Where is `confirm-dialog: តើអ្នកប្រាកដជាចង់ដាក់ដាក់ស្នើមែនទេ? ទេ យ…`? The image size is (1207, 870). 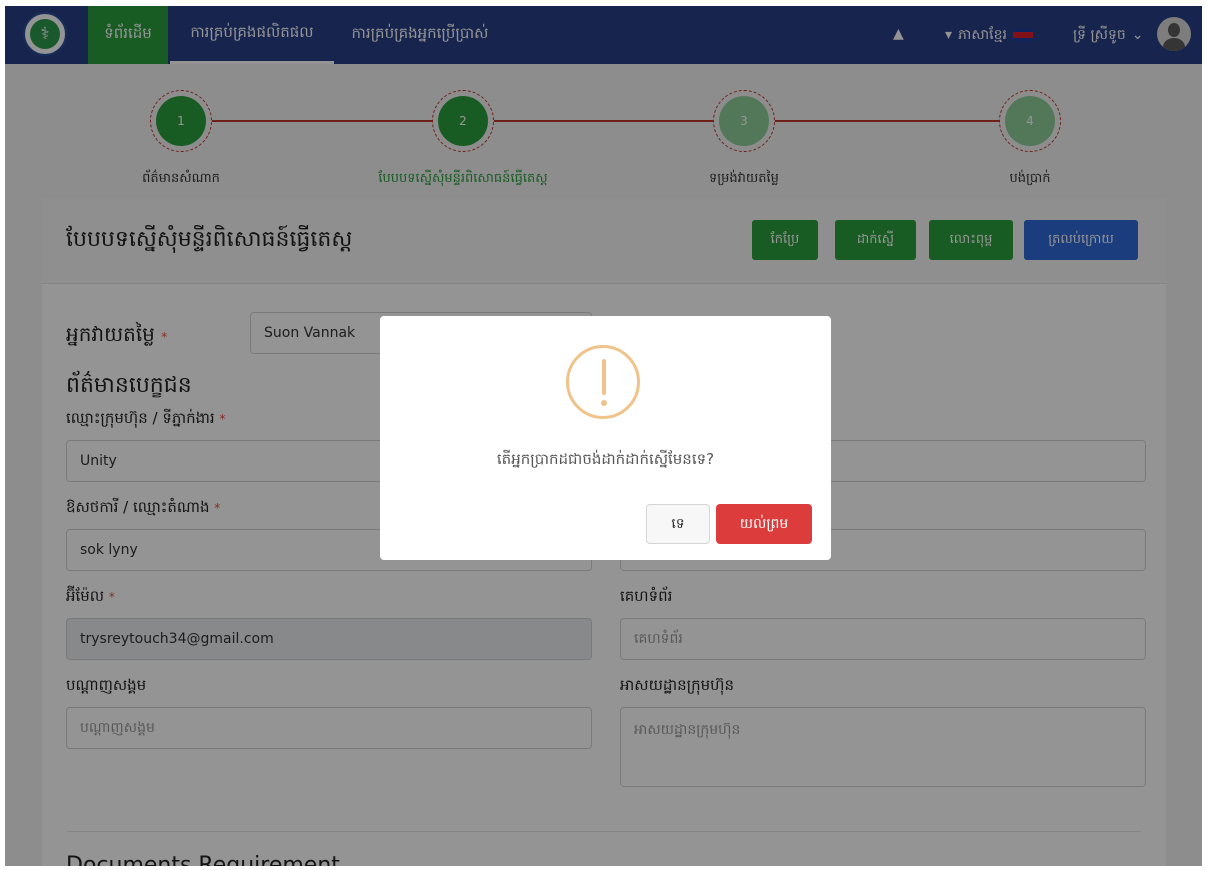
confirm-dialog: តើអ្នកប្រាកដជាចង់ដាក់ដាក់ស្នើមែនទេ? ទេ យ… is located at coordinates (605, 438).